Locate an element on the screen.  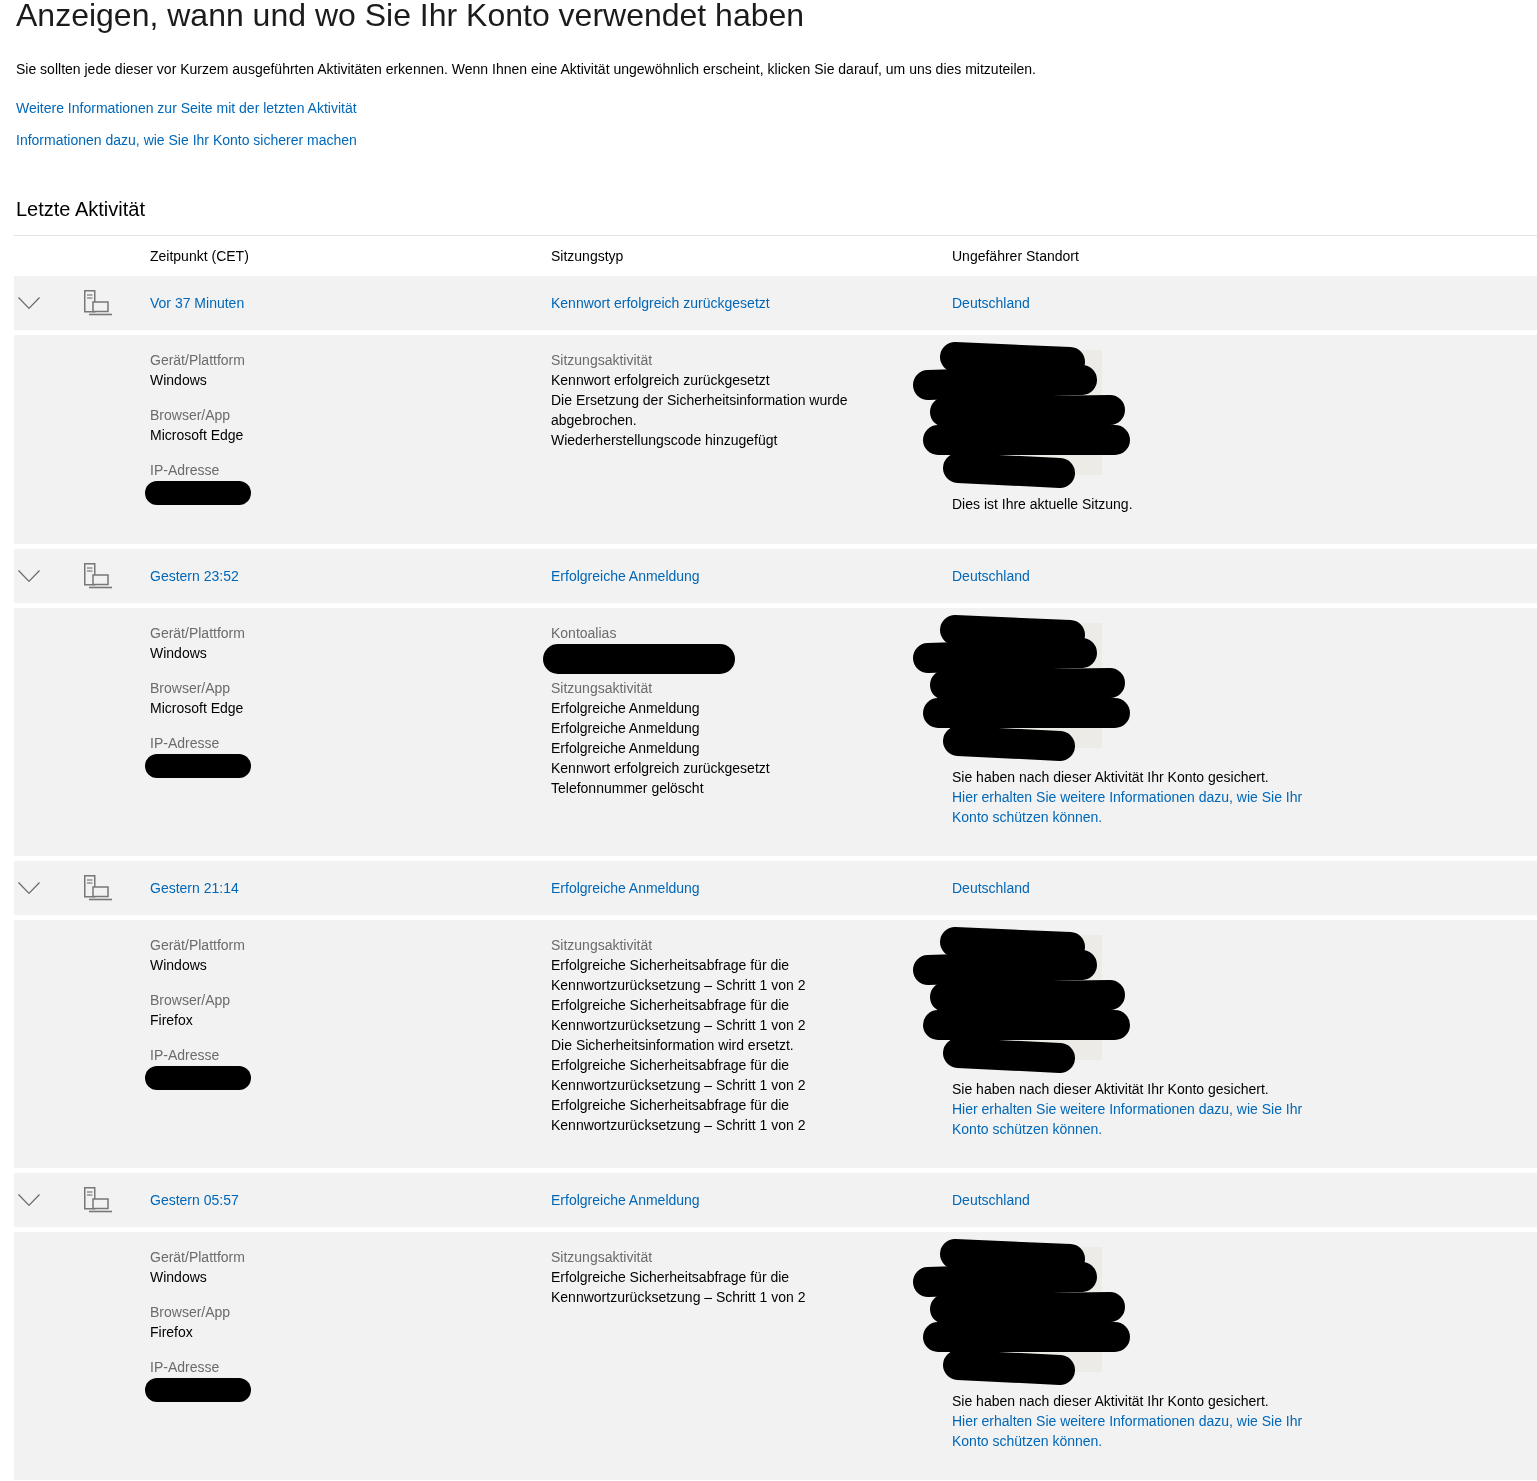
time-link: Gestern 05:57 is located at coordinates (194, 1200).